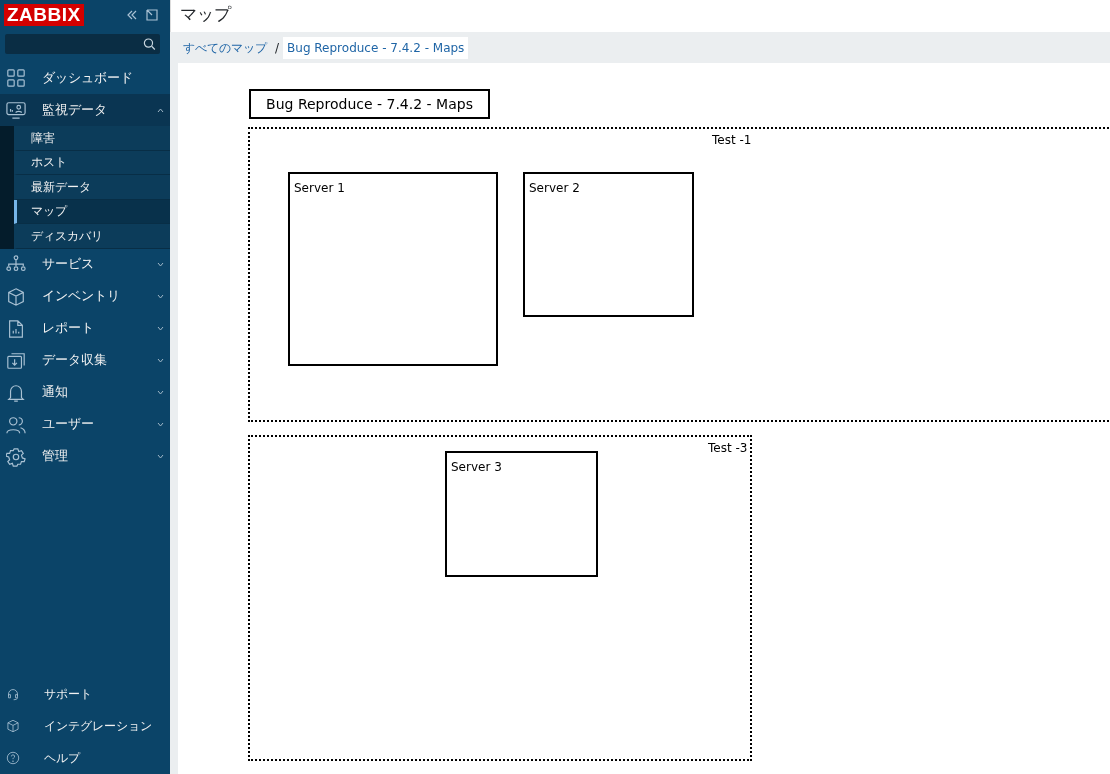 The image size is (1110, 774). Describe the element at coordinates (44, 15) in the screenshot. I see `logo: ZABBIX` at that location.